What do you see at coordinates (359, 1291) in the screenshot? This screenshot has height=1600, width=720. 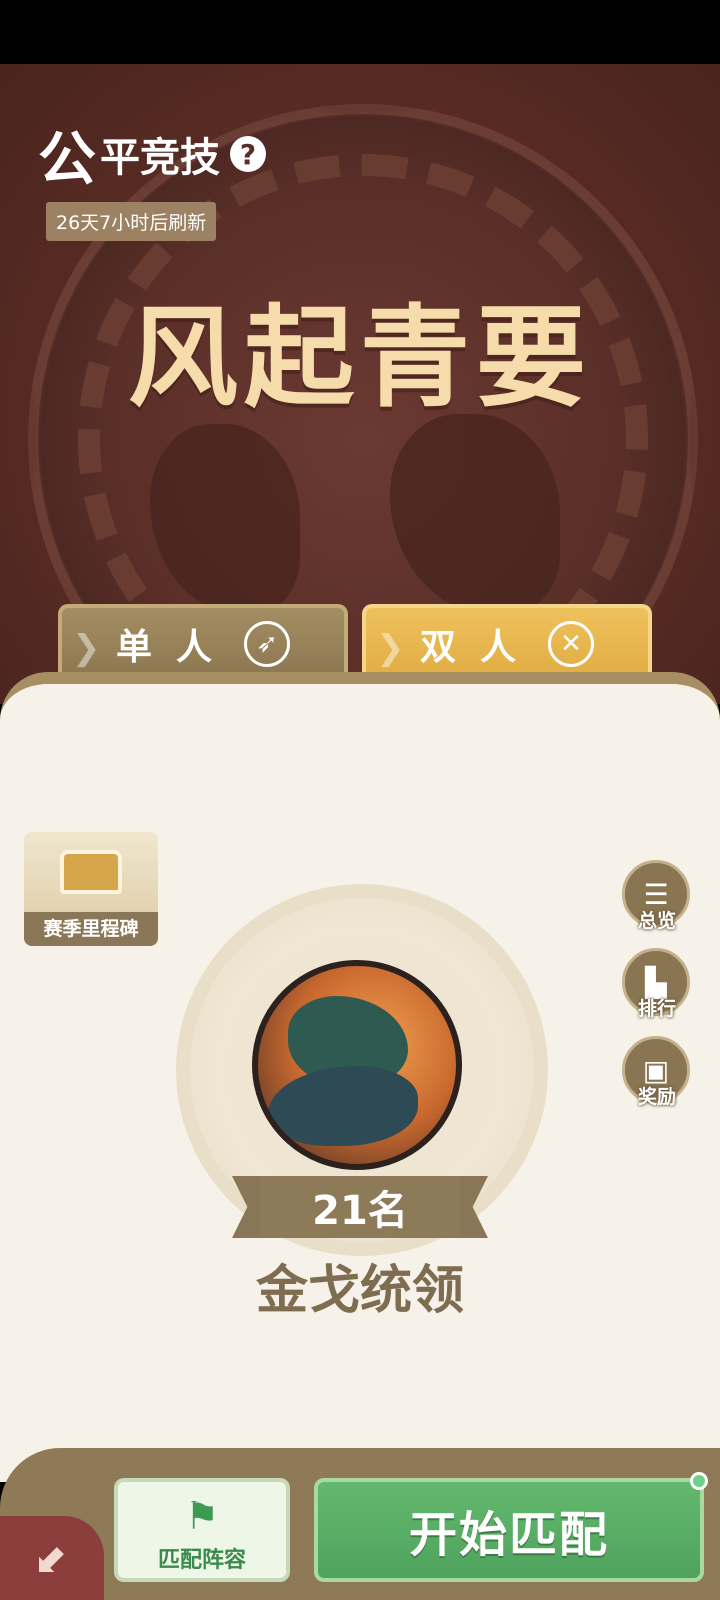 I see `rank-title: 金戈统领` at bounding box center [359, 1291].